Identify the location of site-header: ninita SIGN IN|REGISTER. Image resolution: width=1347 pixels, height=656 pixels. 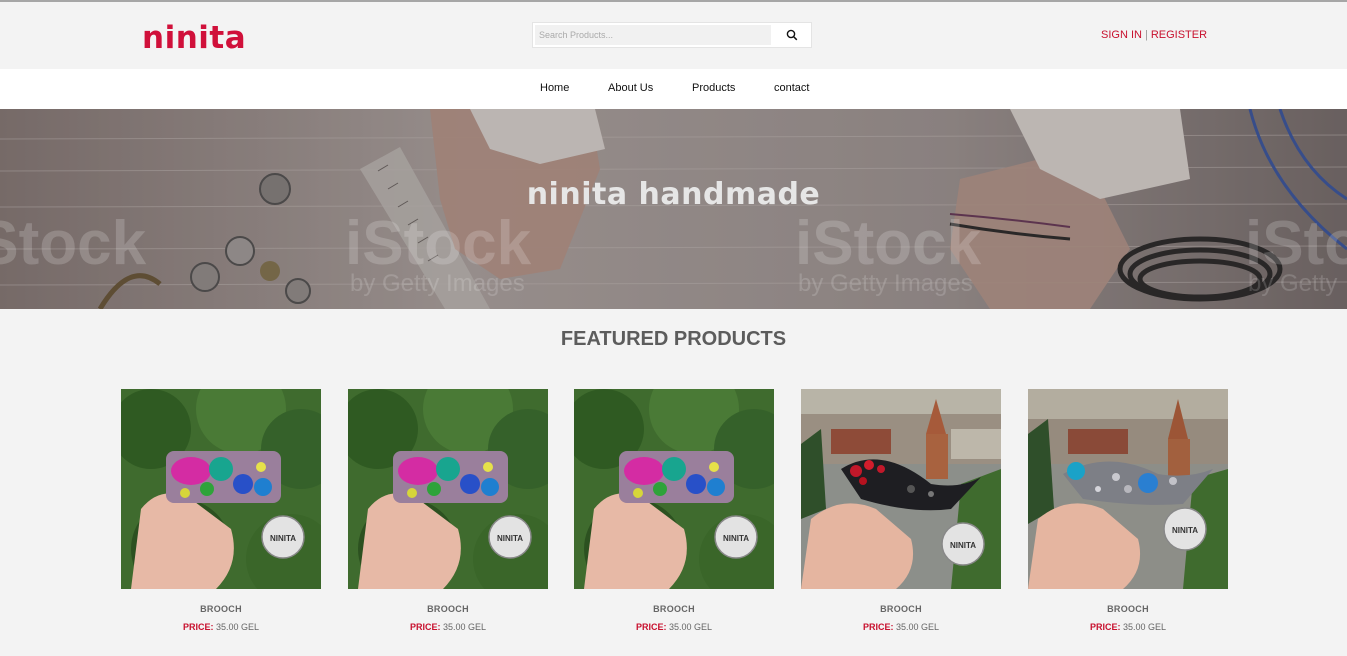
(673, 35).